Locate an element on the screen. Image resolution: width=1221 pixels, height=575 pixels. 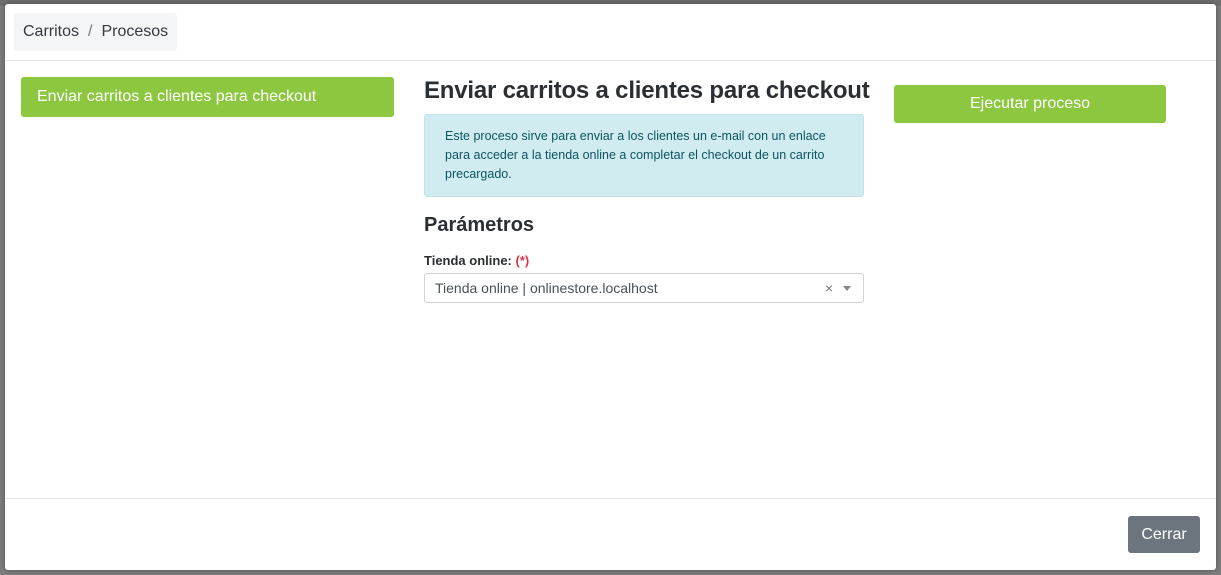
modal-footer: Cerrar is located at coordinates (610, 534).